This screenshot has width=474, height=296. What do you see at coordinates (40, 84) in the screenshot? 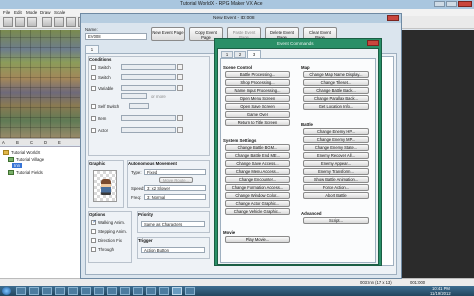
I see `tileset-palette` at bounding box center [40, 84].